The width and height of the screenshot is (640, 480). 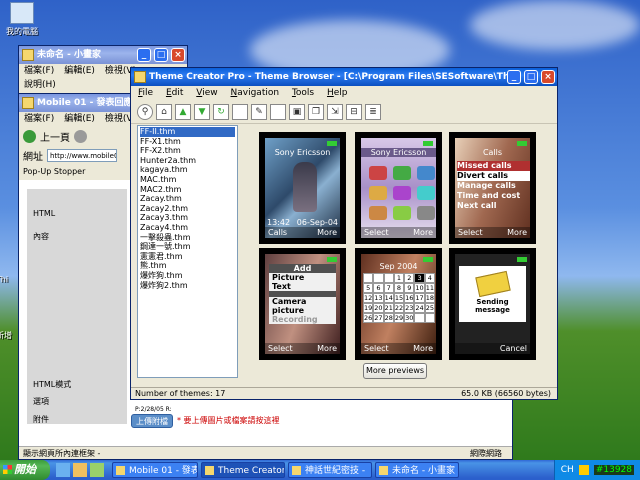 I want to click on list-item: Hunter2a.thm, so click(x=187, y=161).